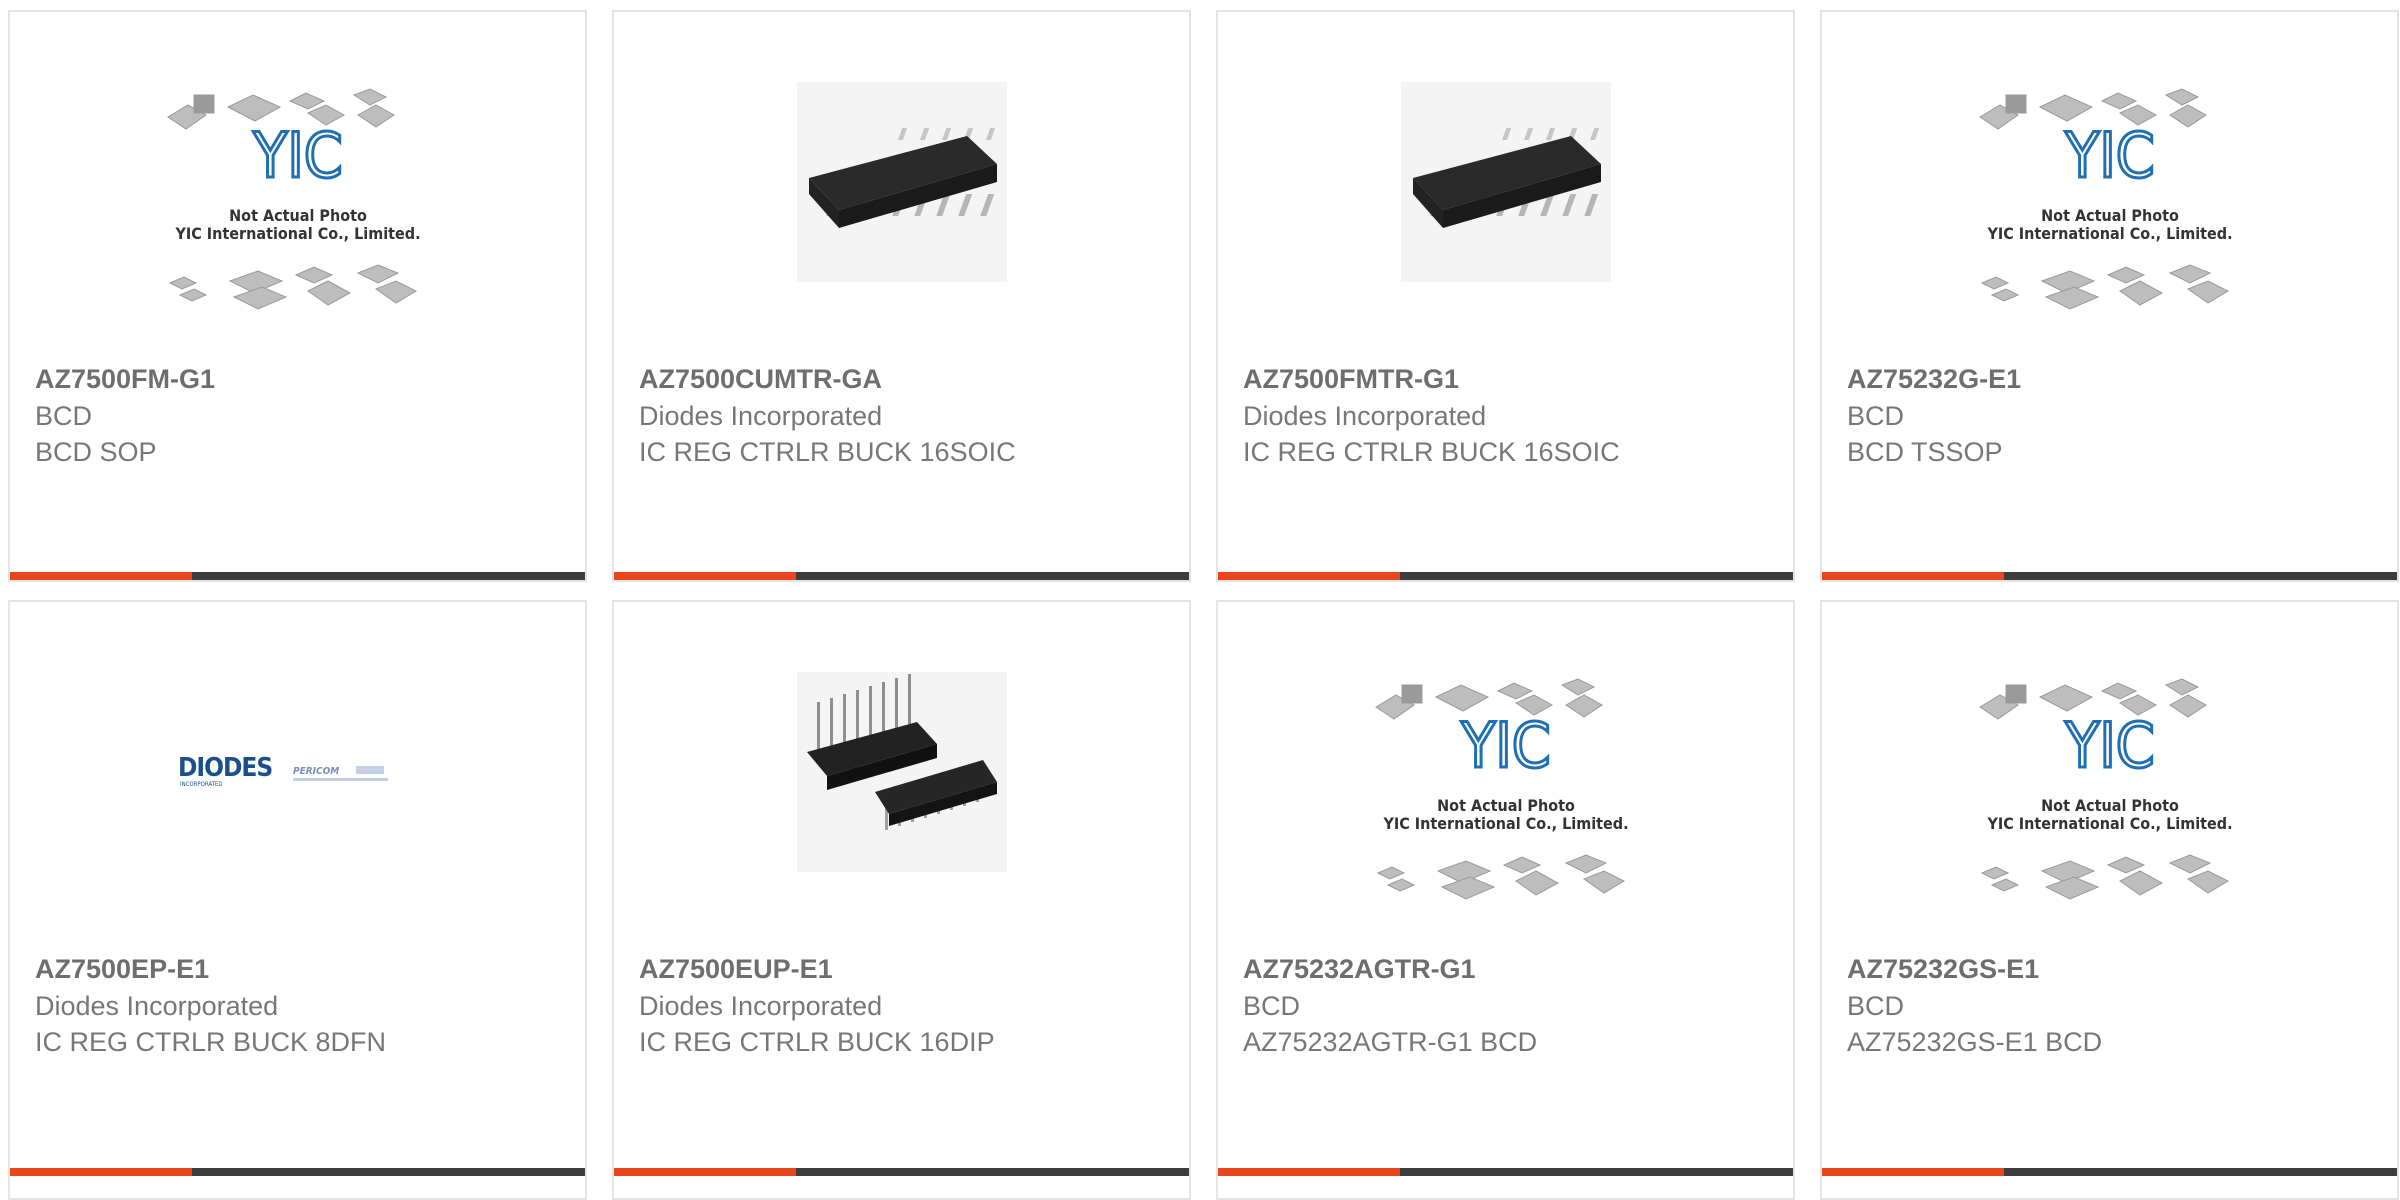  What do you see at coordinates (904, 379) in the screenshot?
I see `part-number-link: AZ7500CUMTR-GA` at bounding box center [904, 379].